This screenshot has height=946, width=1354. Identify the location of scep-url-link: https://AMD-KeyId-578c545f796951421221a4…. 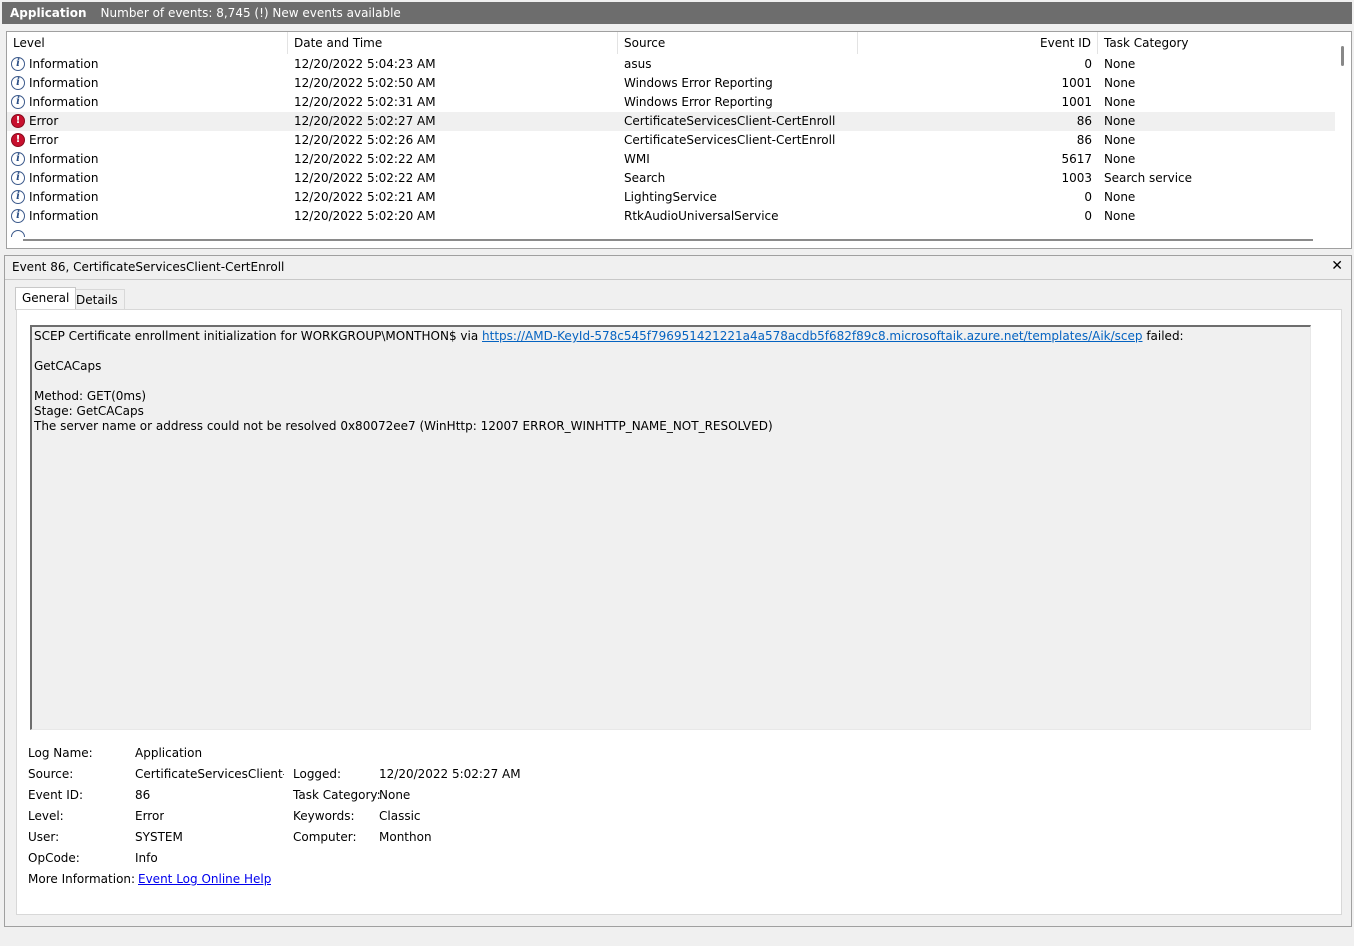
(812, 336).